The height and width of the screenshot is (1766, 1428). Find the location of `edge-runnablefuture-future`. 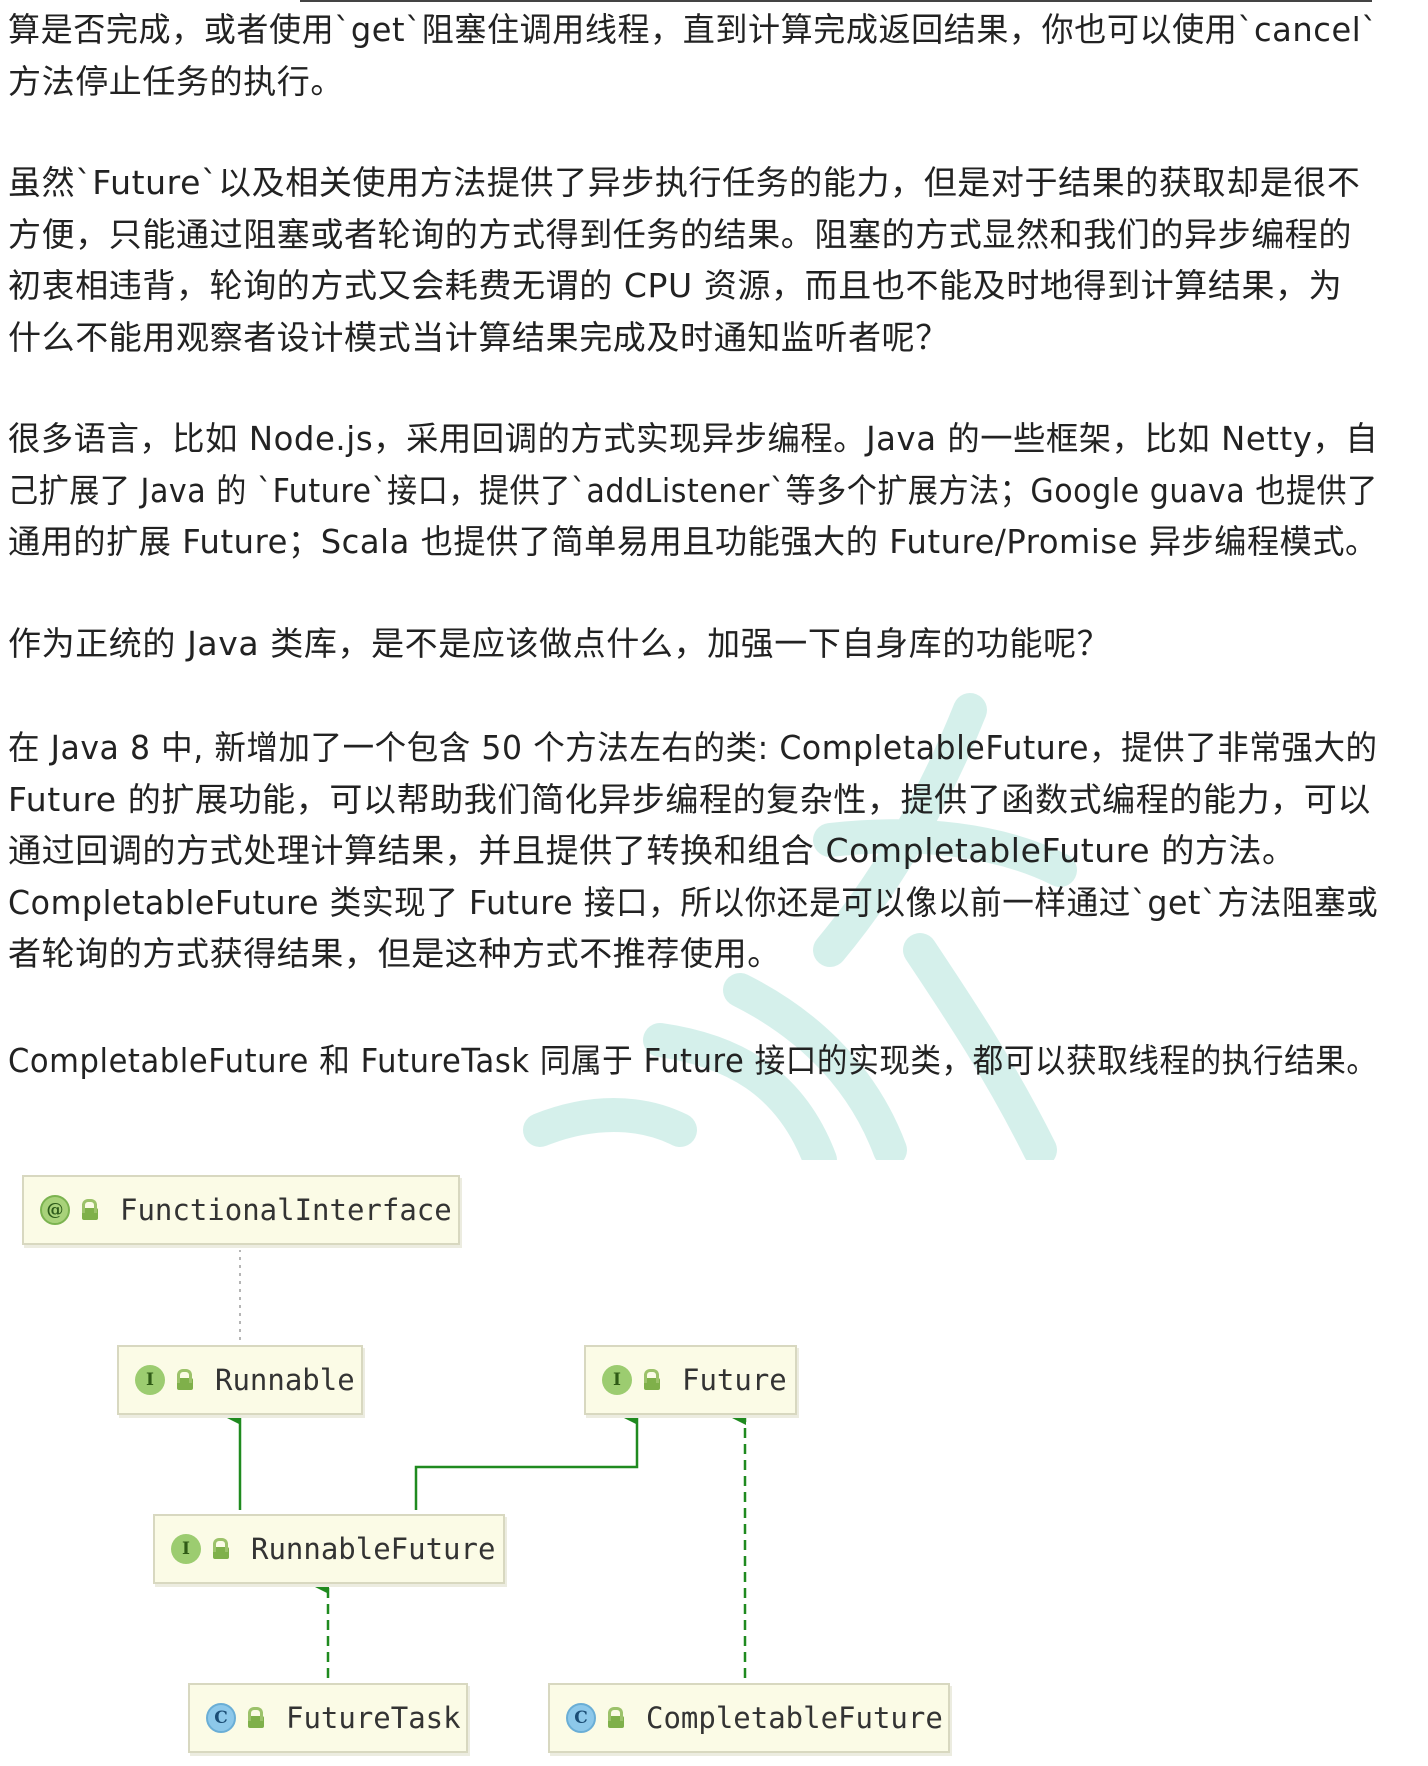

edge-runnablefuture-future is located at coordinates (526, 1460).